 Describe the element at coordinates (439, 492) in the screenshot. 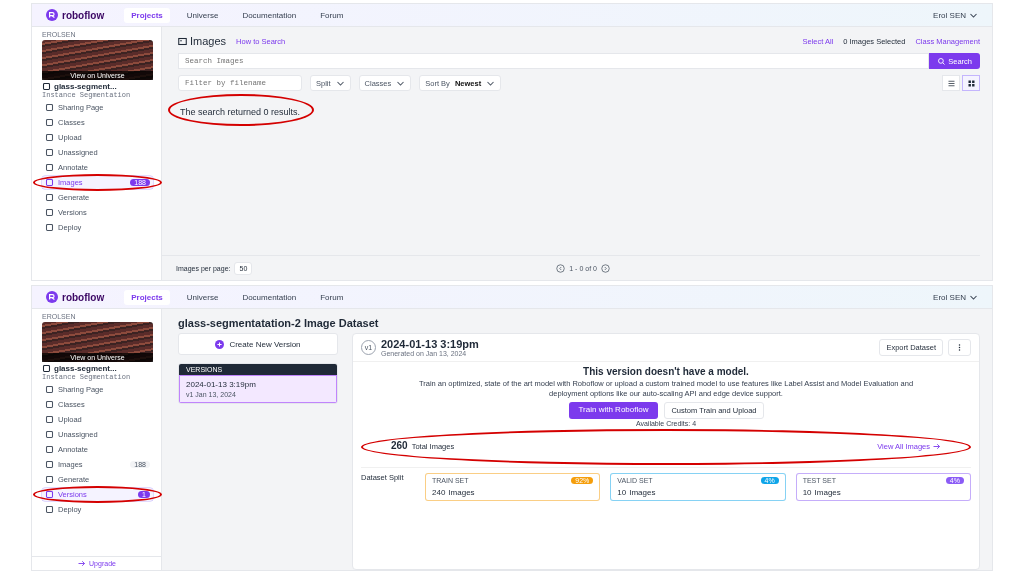

I see `split-count: 240` at that location.